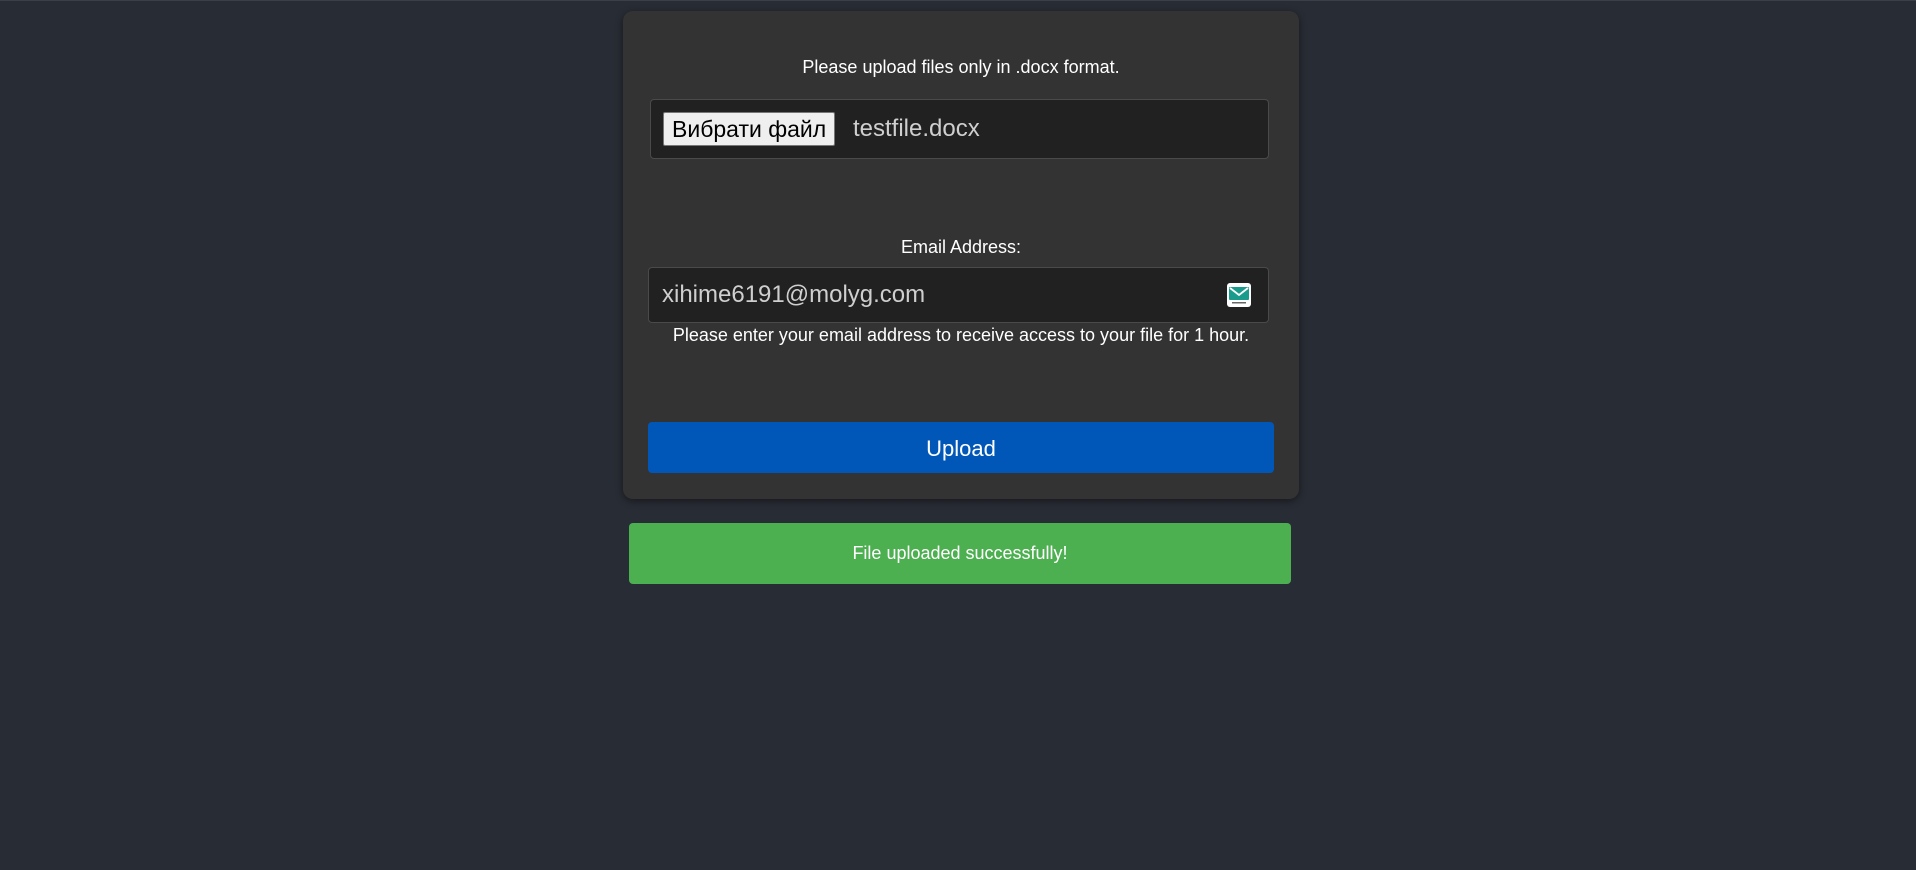  Describe the element at coordinates (958, 0) in the screenshot. I see `top-divider` at that location.